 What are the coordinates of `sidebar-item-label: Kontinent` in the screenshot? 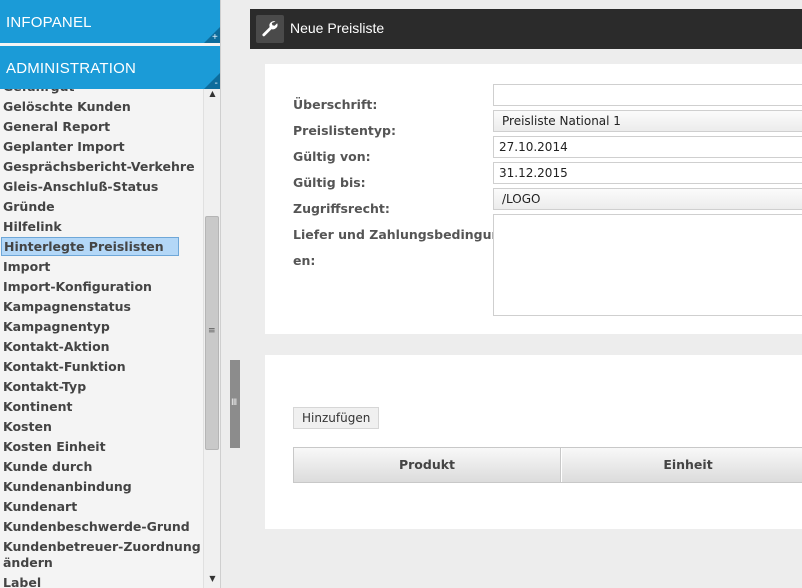 It's located at (38, 406).